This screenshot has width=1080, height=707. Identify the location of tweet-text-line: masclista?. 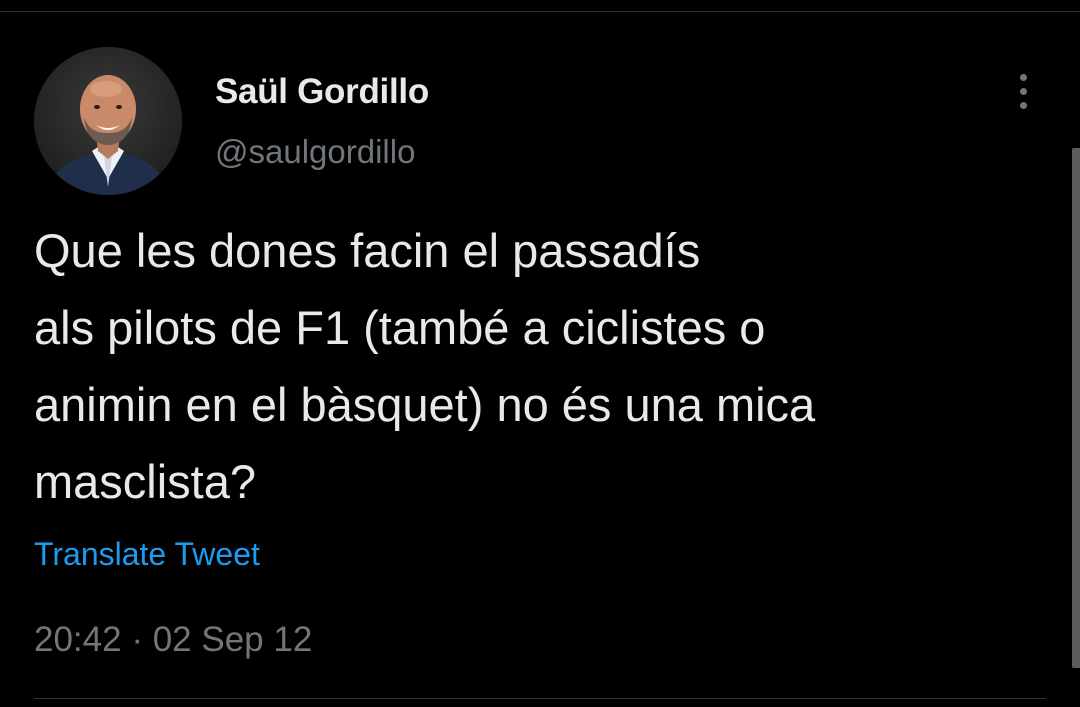
(145, 481).